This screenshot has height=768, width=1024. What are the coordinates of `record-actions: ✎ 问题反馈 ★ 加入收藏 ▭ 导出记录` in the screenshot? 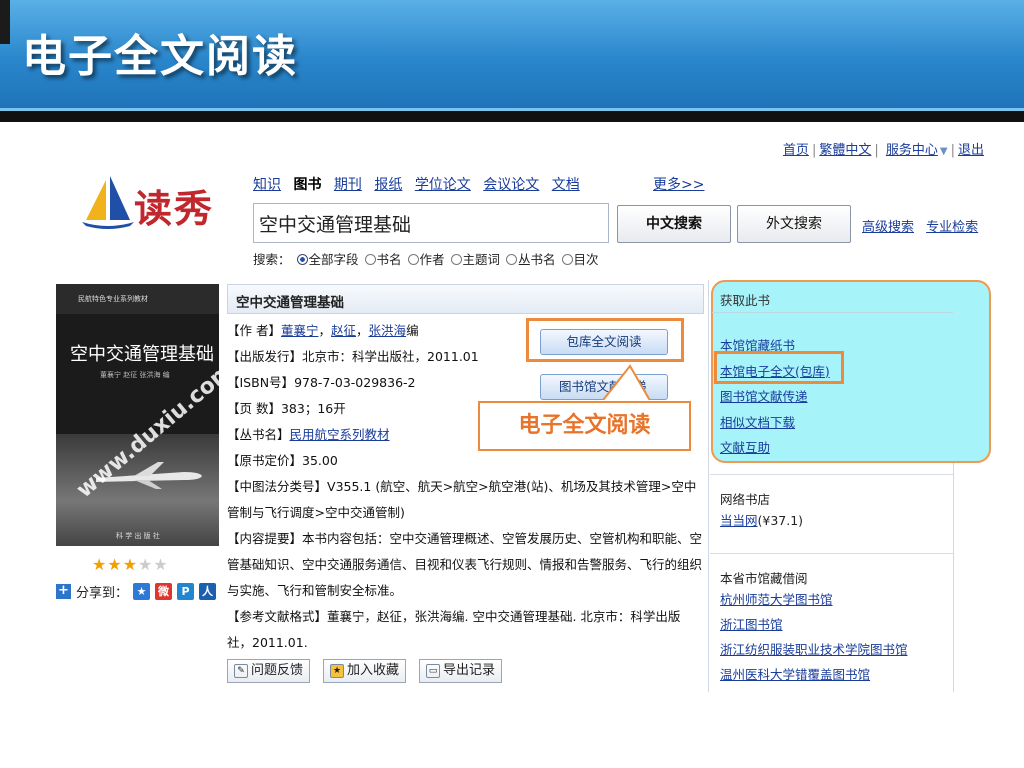 It's located at (365, 671).